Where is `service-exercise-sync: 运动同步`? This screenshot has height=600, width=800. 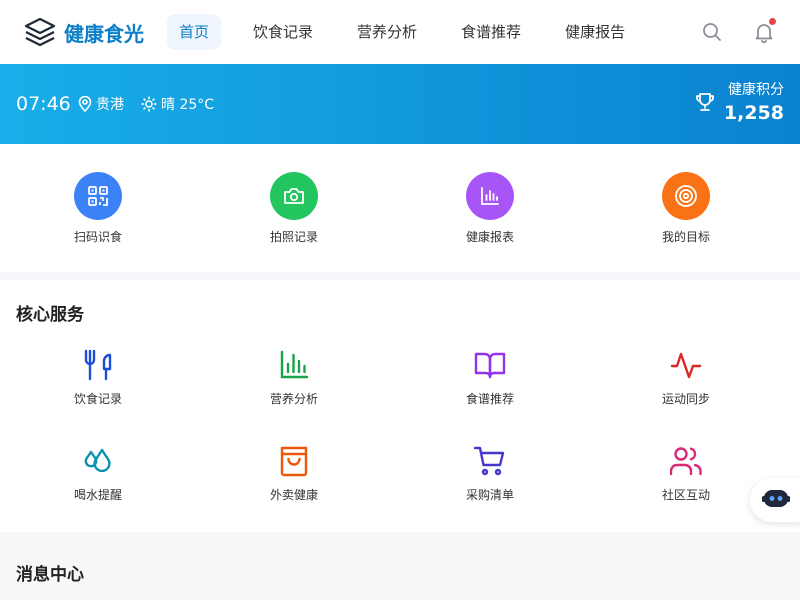
service-exercise-sync: 运动同步 is located at coordinates (686, 396).